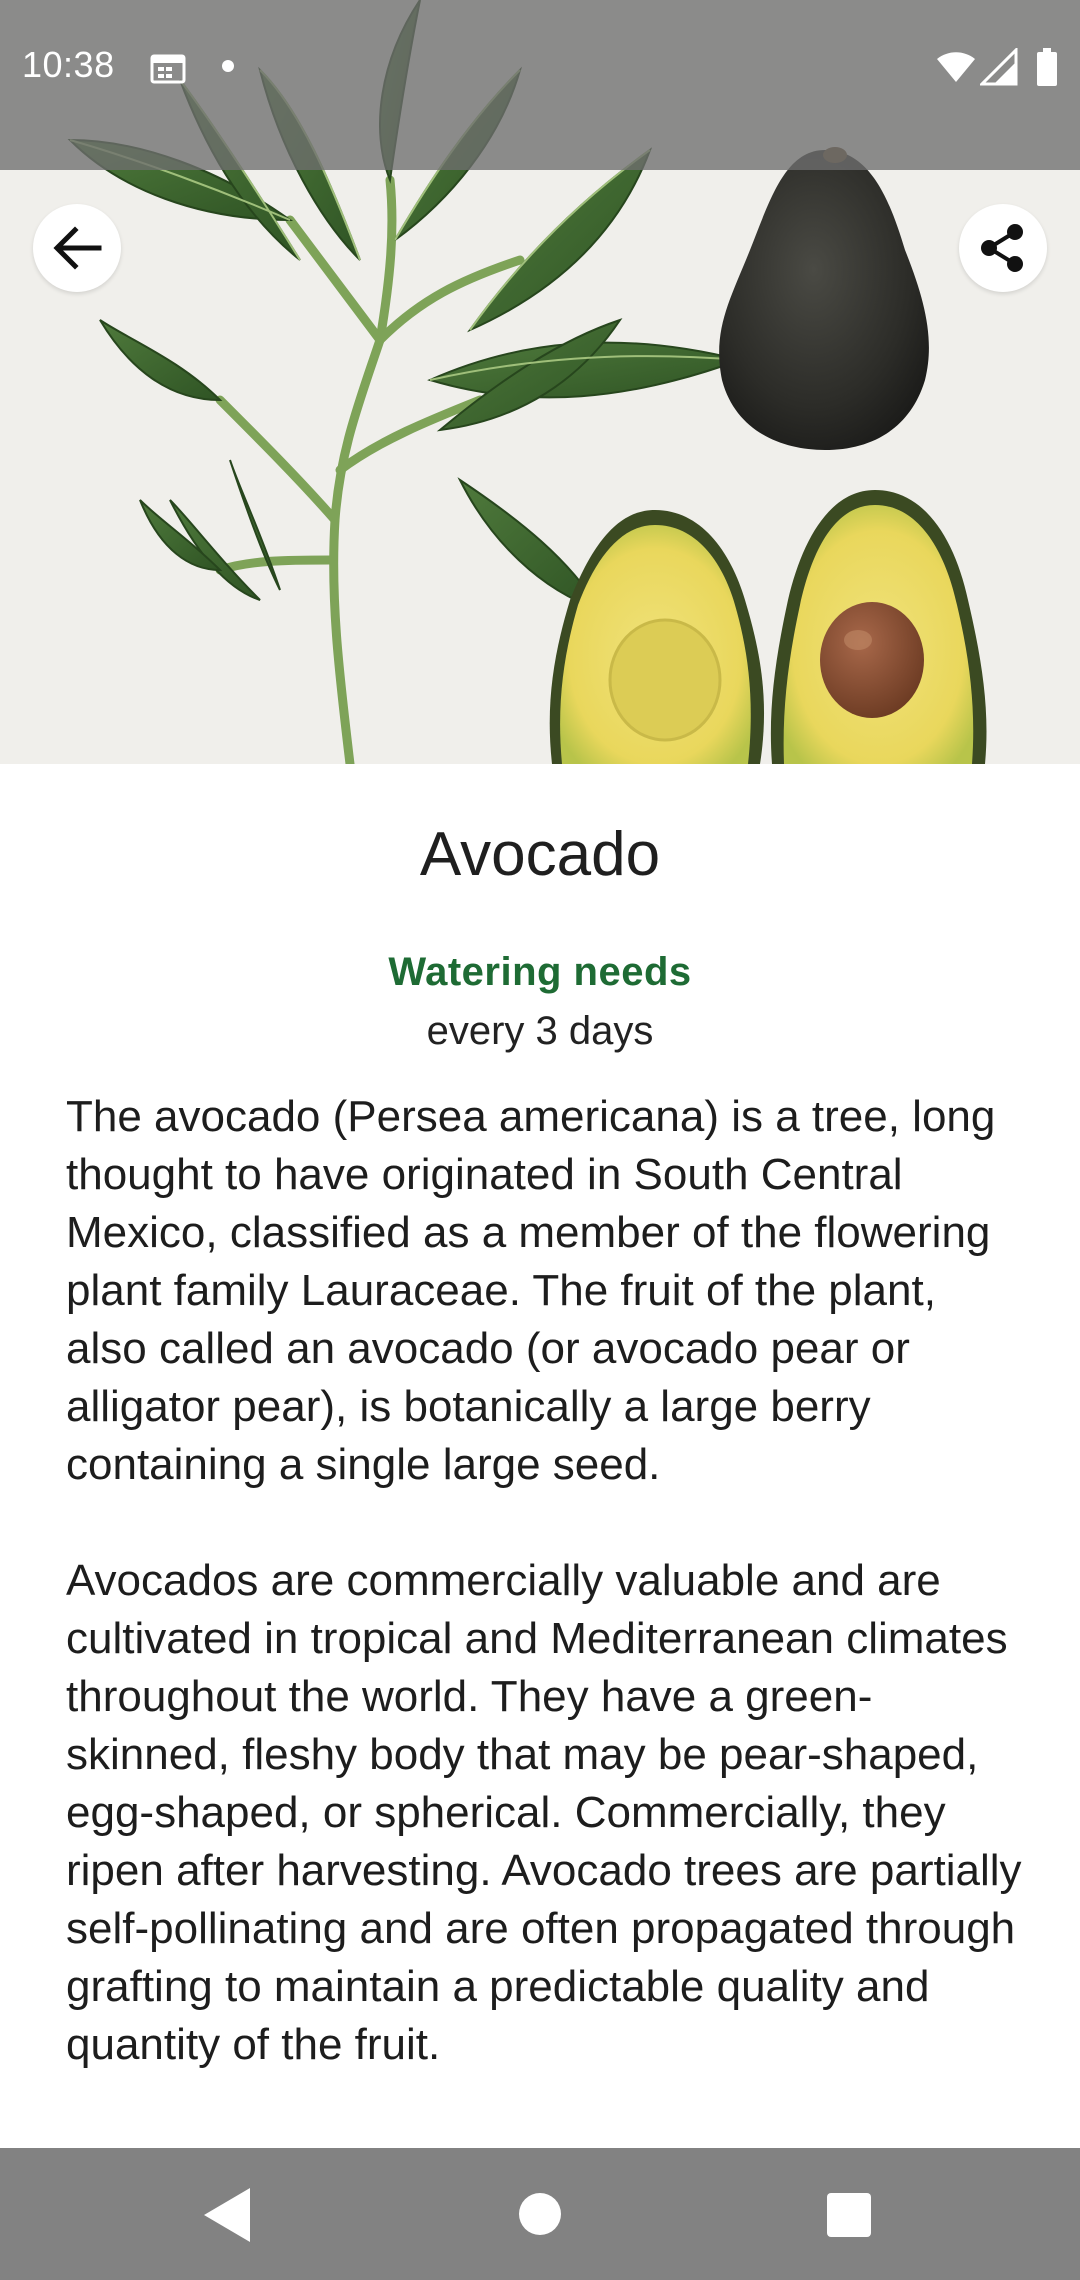  Describe the element at coordinates (849, 2215) in the screenshot. I see `nav-recents-icon` at that location.